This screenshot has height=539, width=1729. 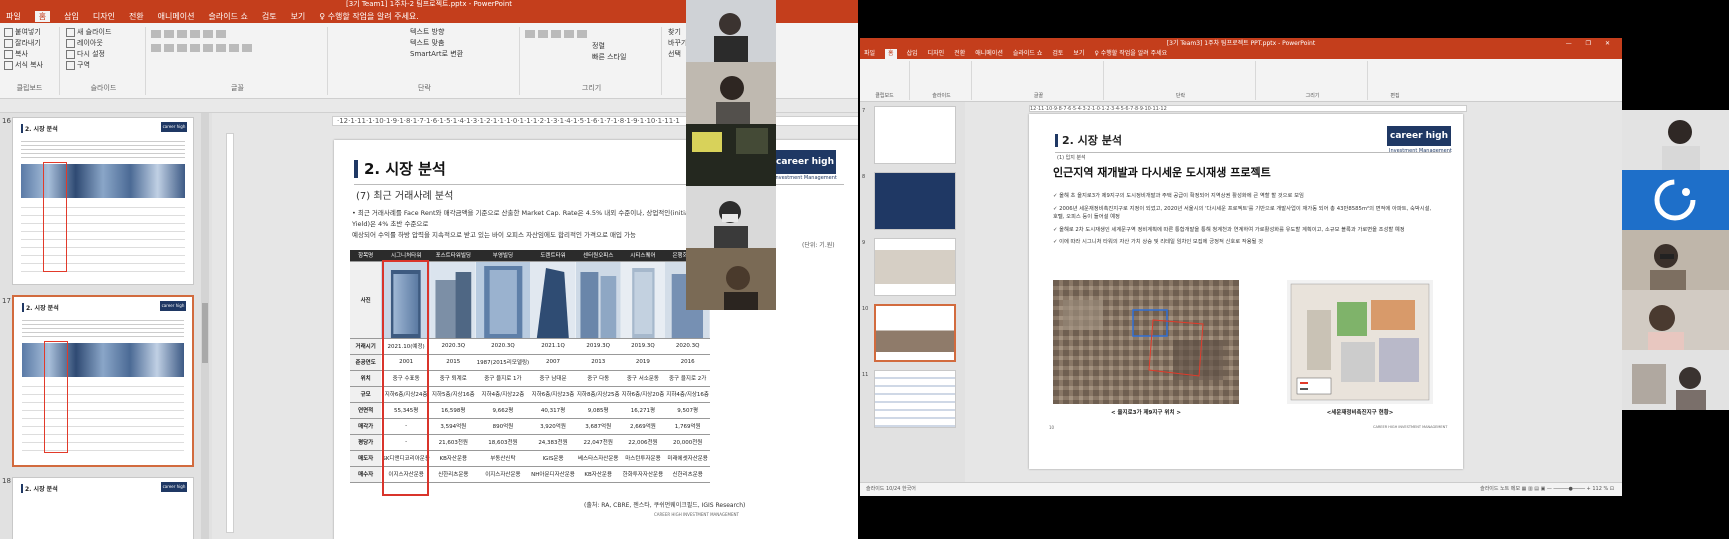 What do you see at coordinates (1162, 172) in the screenshot?
I see `slide-heading: 인근지역 재개발과 다시세운 도시재생 프로젝트` at bounding box center [1162, 172].